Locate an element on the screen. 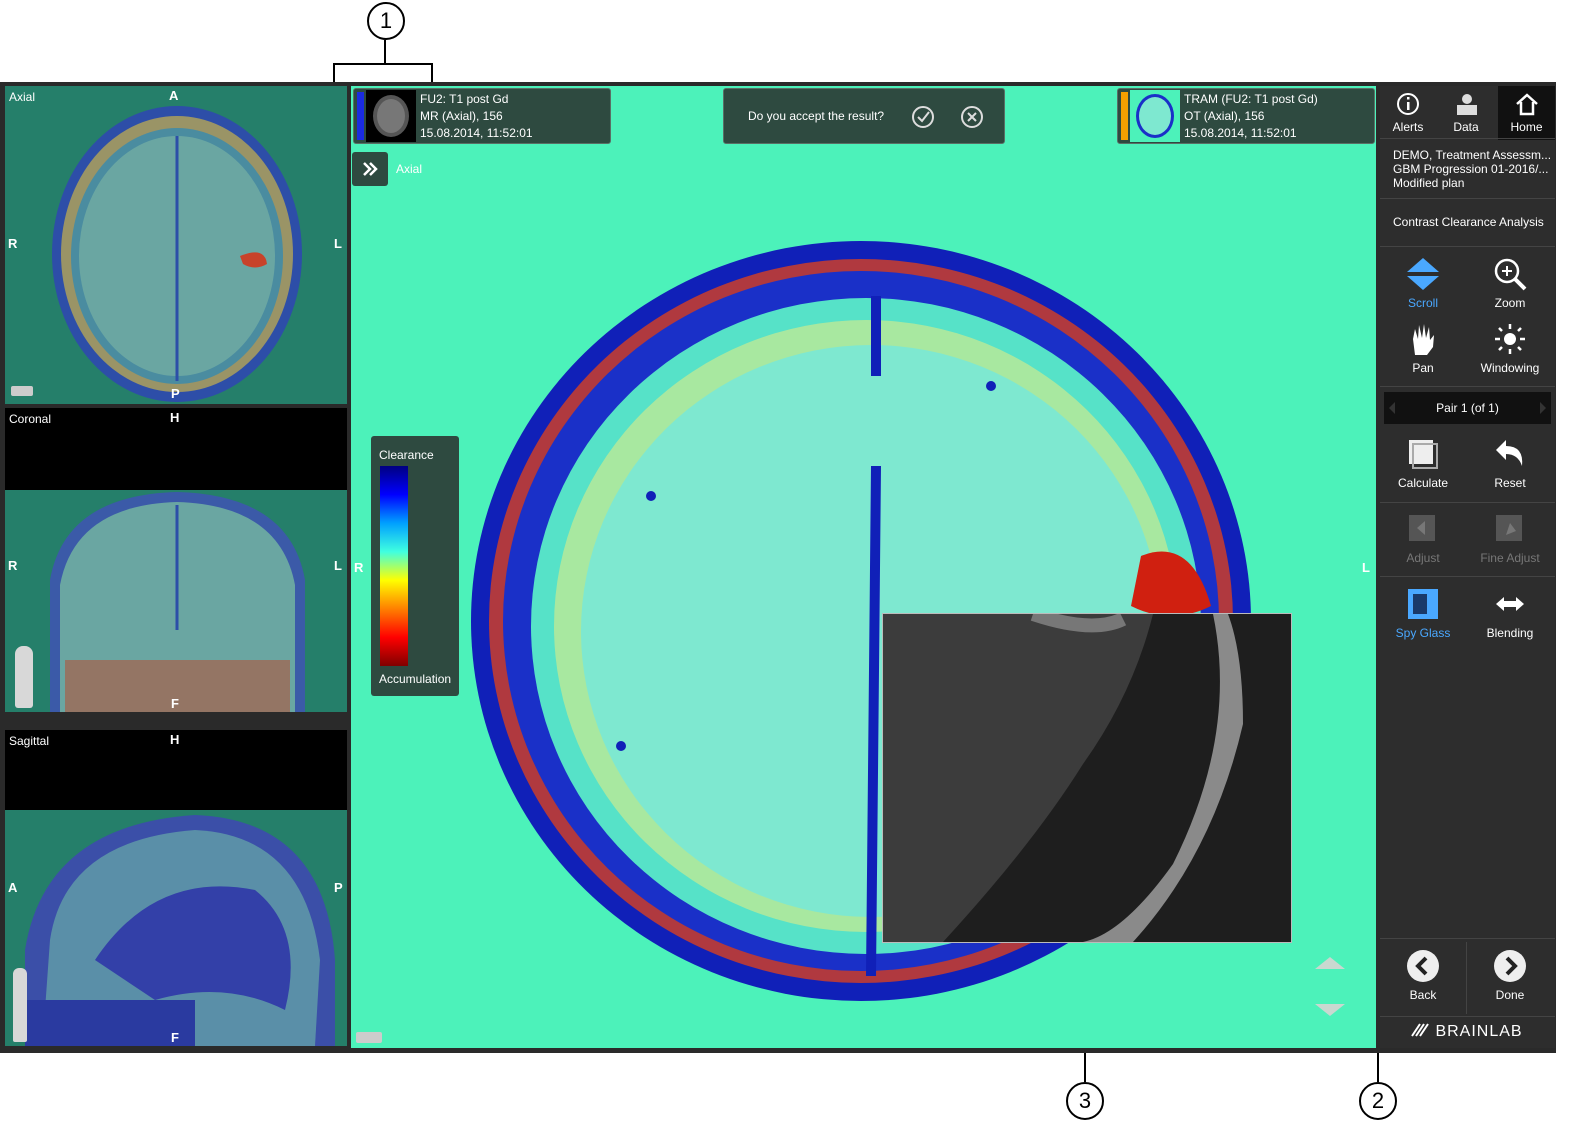 This screenshot has height=1136, width=1588. windowing-tool: Windowing is located at coordinates (1510, 348).